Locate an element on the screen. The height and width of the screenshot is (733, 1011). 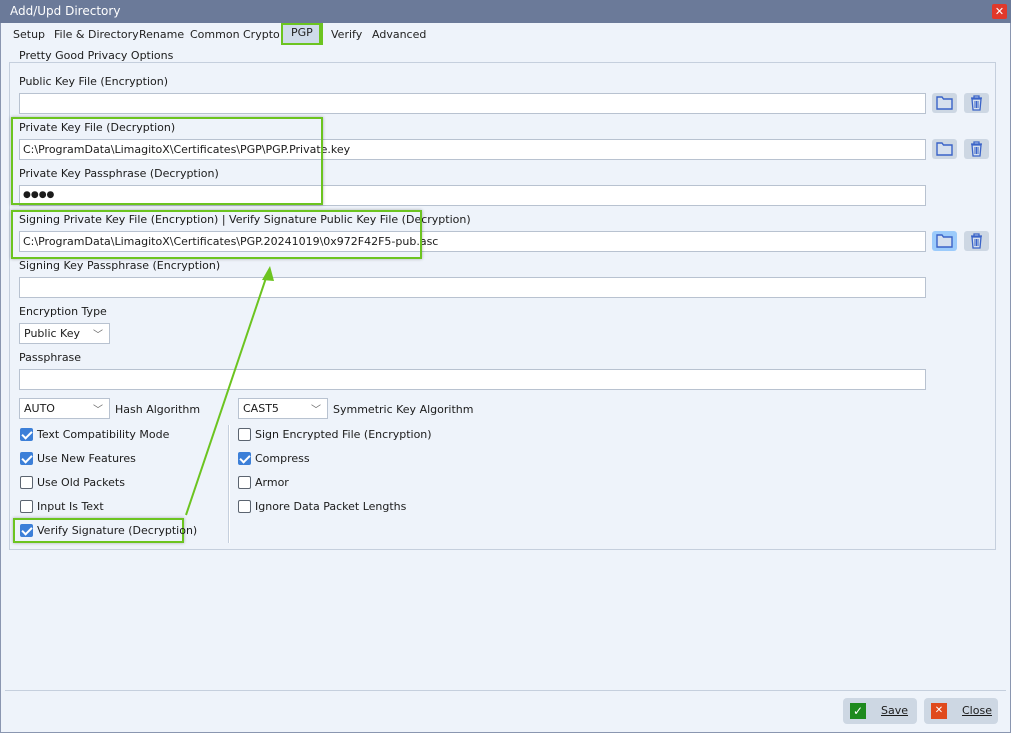
tab-rename: Rename is located at coordinates (161, 35).